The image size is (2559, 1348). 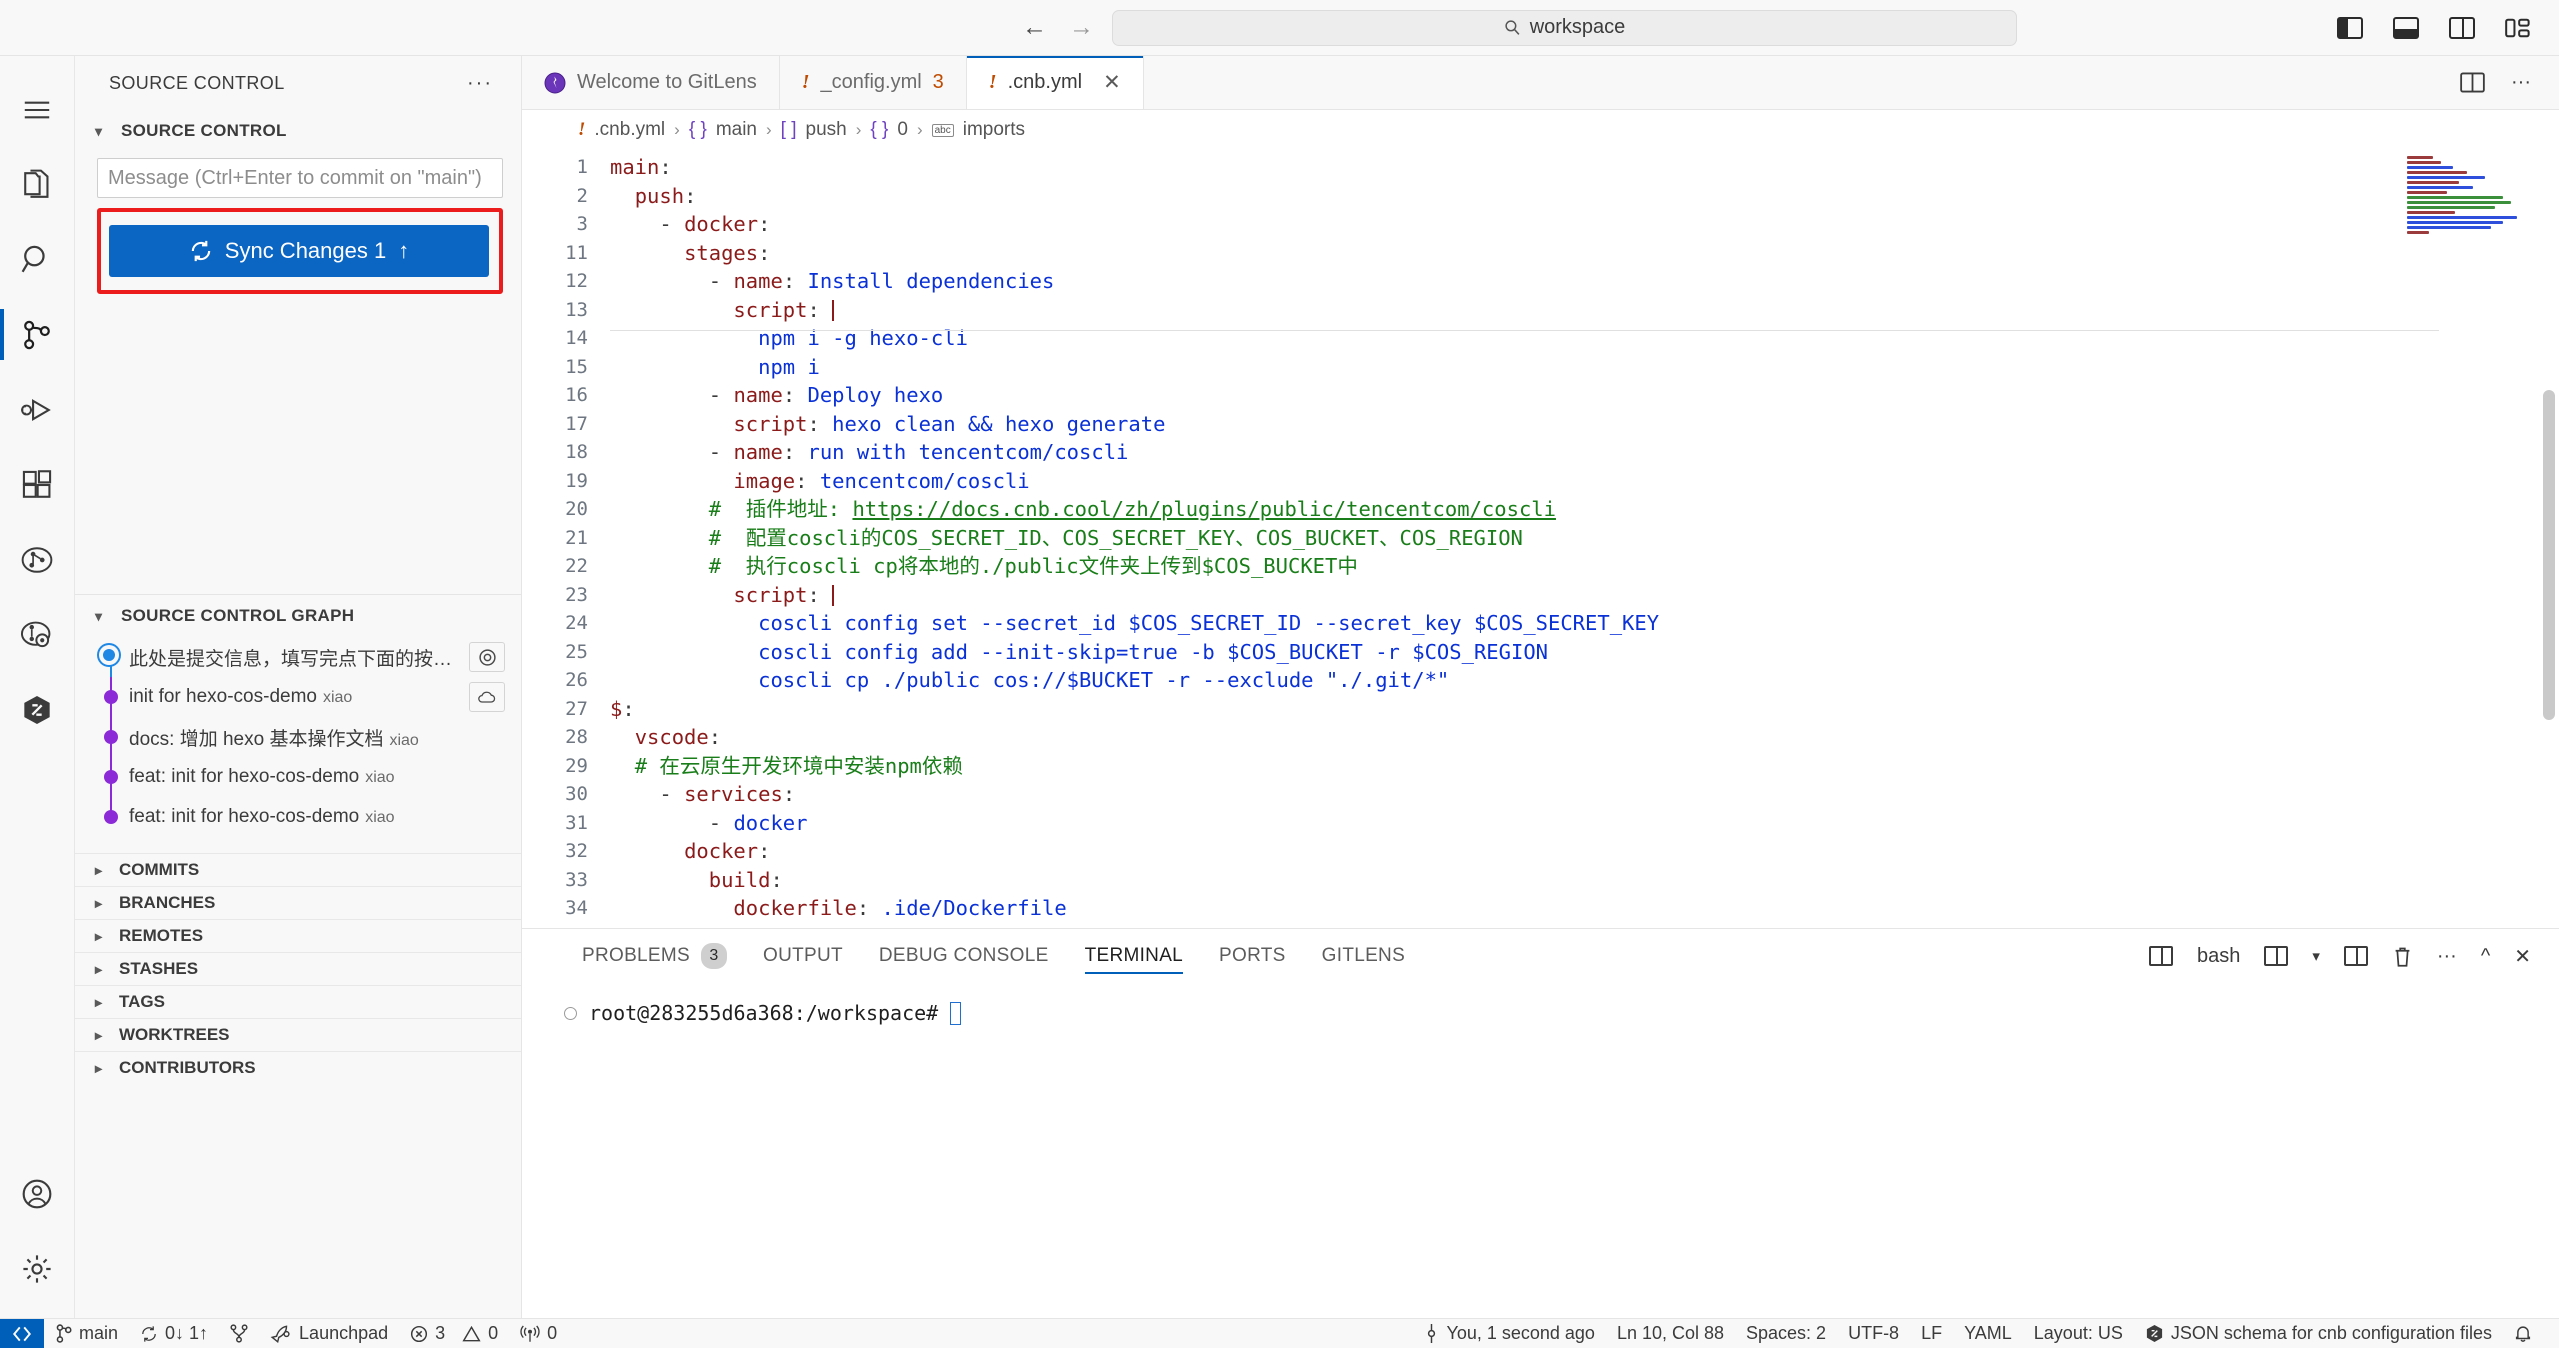 What do you see at coordinates (1540, 367) in the screenshot?
I see `code-line: 15 npm i` at bounding box center [1540, 367].